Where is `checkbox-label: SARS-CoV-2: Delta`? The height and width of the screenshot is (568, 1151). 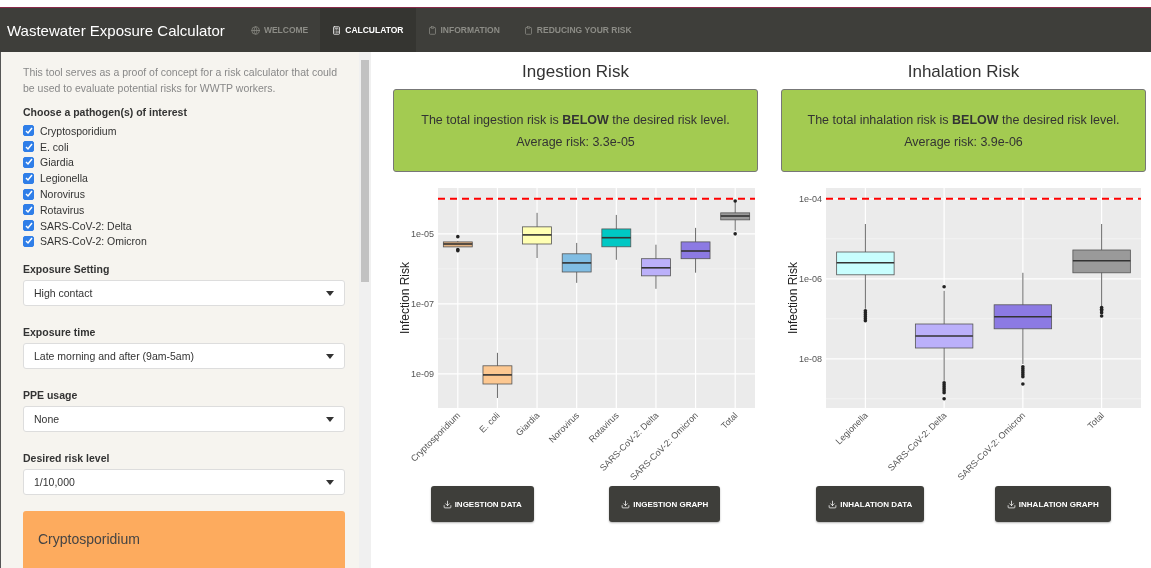
checkbox-label: SARS-CoV-2: Delta is located at coordinates (86, 225).